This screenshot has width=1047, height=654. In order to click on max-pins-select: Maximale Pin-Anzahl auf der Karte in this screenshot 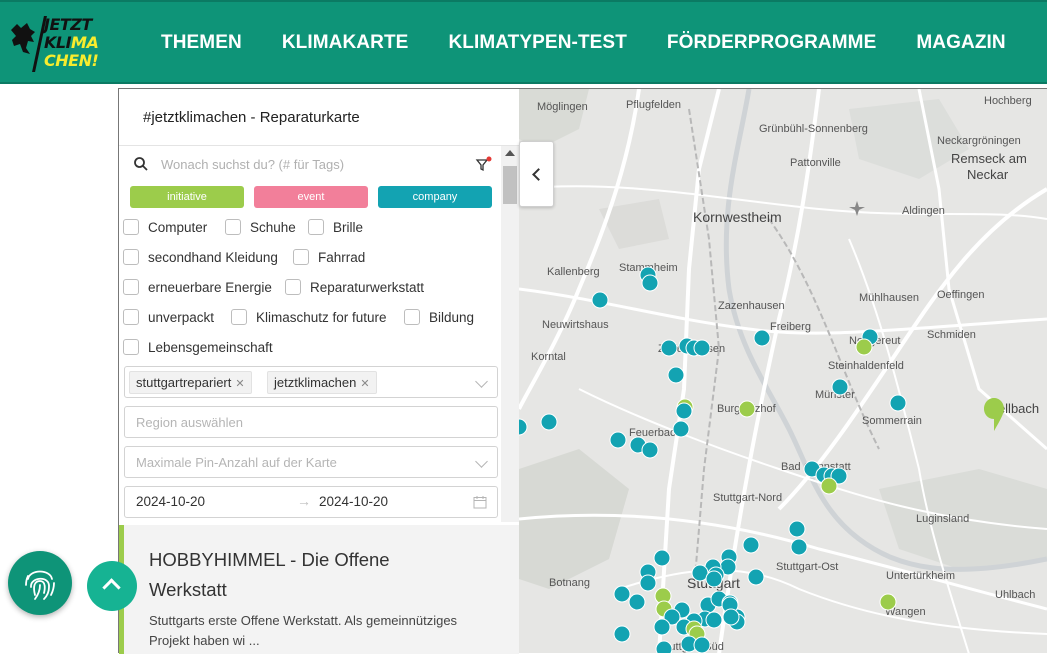, I will do `click(311, 462)`.